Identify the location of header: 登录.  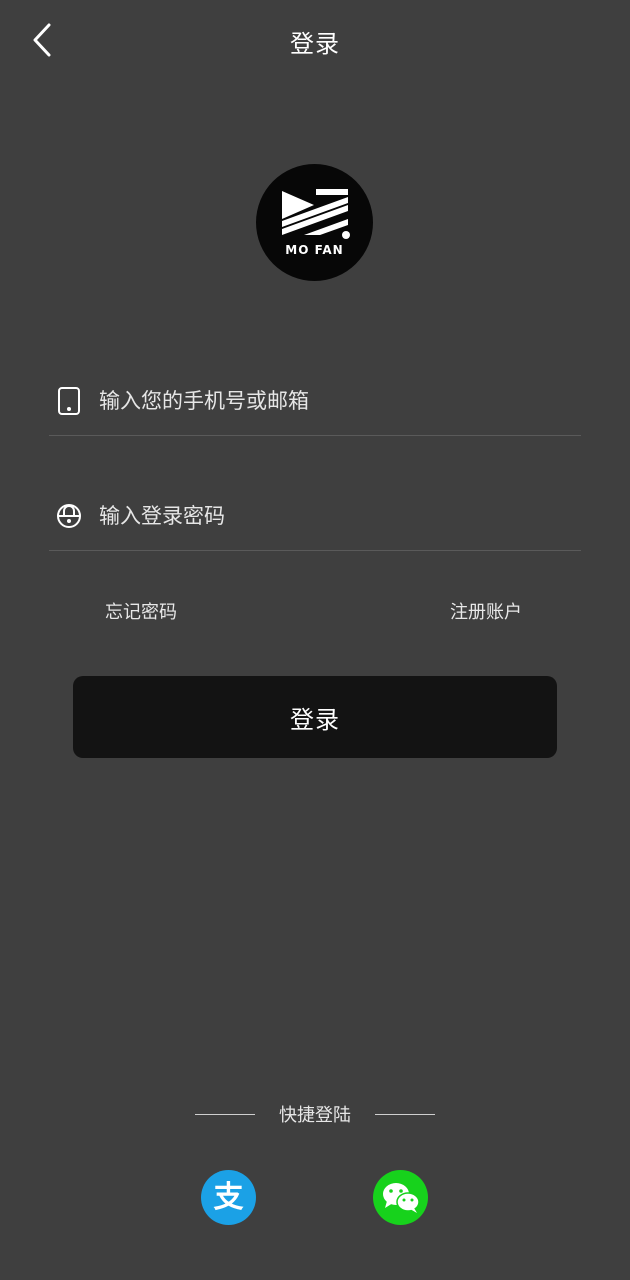
(315, 42).